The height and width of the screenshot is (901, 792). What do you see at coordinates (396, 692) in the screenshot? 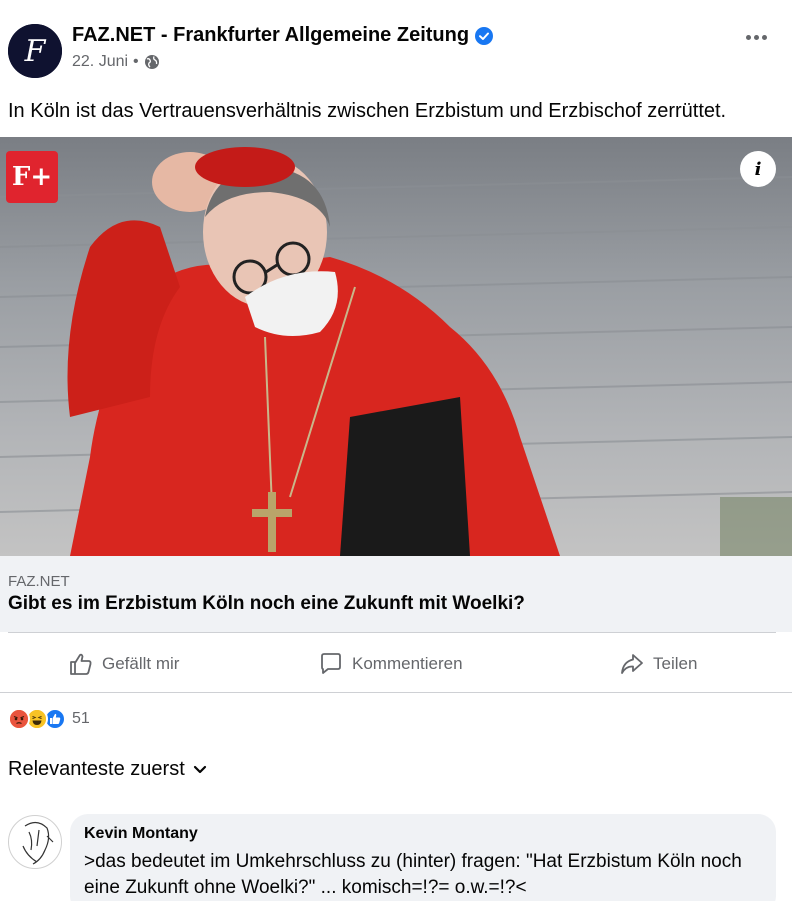
I see `divider` at bounding box center [396, 692].